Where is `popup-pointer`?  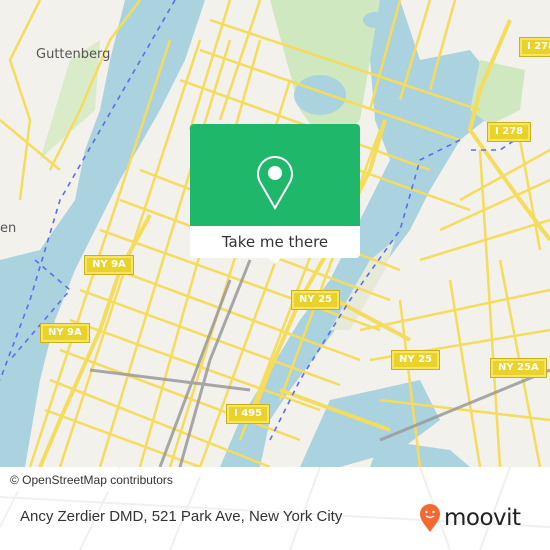
popup-pointer is located at coordinates (275, 260).